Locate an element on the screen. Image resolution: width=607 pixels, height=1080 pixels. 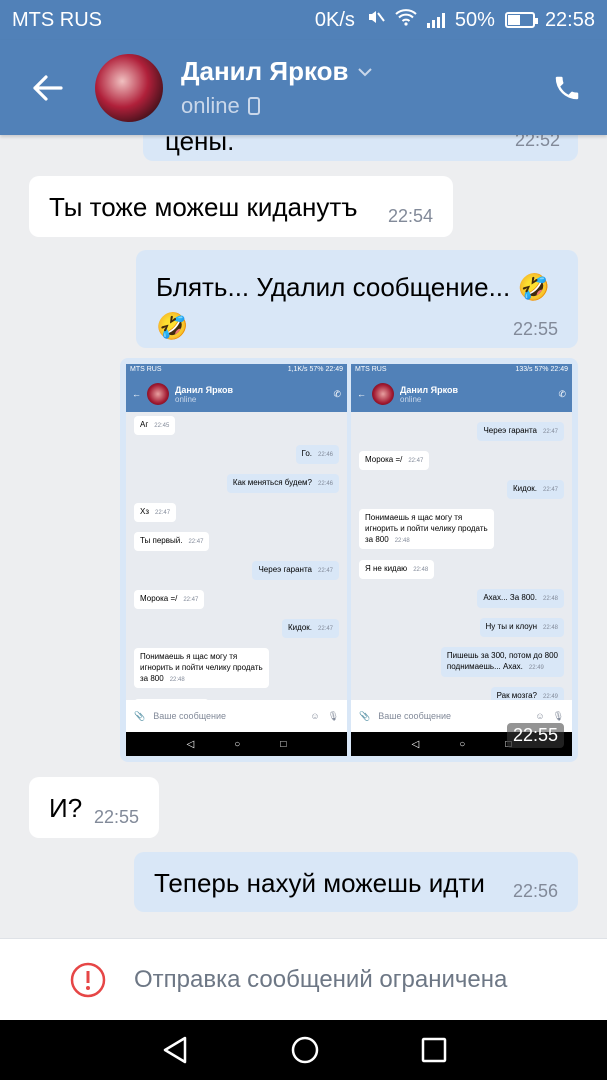
mini-message-bubble: Ты первый. 22:47 is located at coordinates (172, 541).